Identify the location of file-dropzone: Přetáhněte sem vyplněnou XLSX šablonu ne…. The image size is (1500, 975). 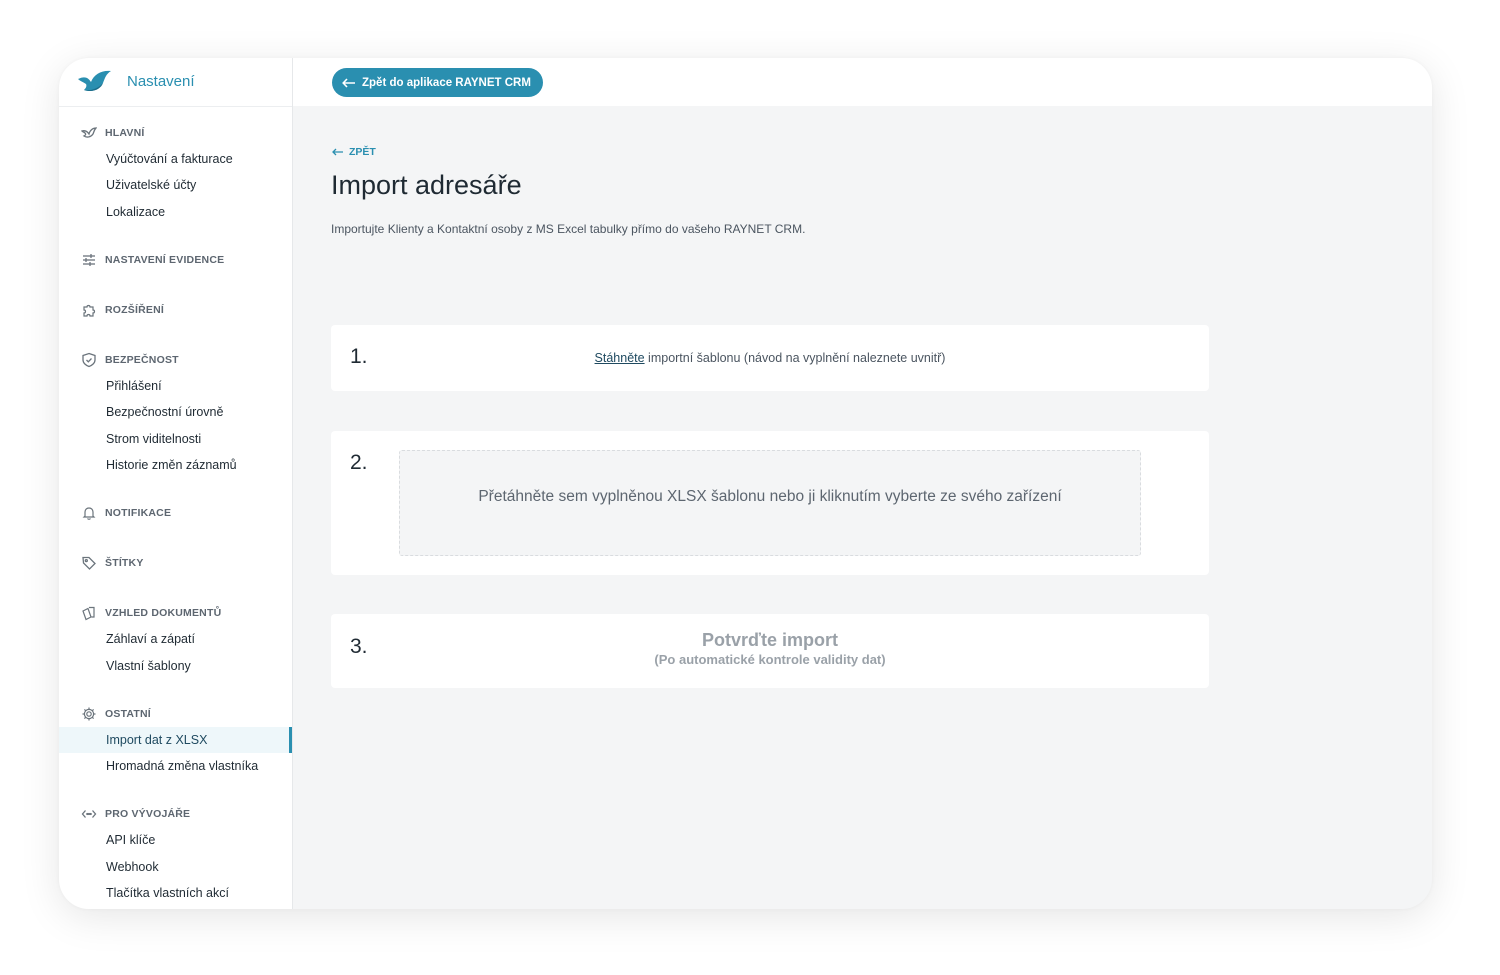
(770, 503).